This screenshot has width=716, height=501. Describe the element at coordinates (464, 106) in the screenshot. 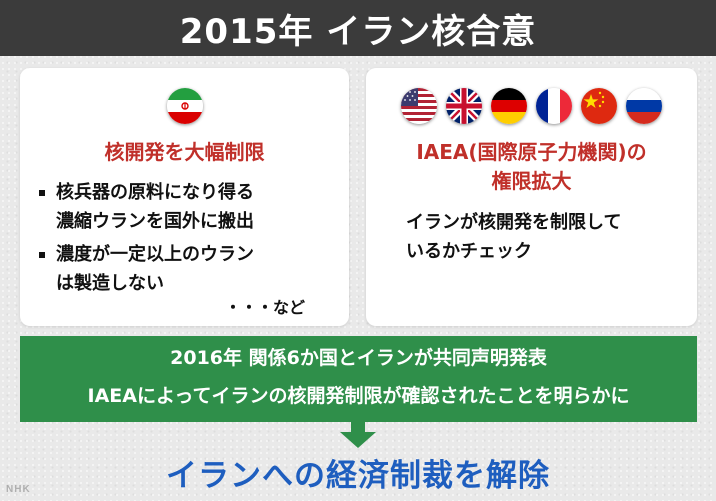

I see `uk-flag-icon` at that location.